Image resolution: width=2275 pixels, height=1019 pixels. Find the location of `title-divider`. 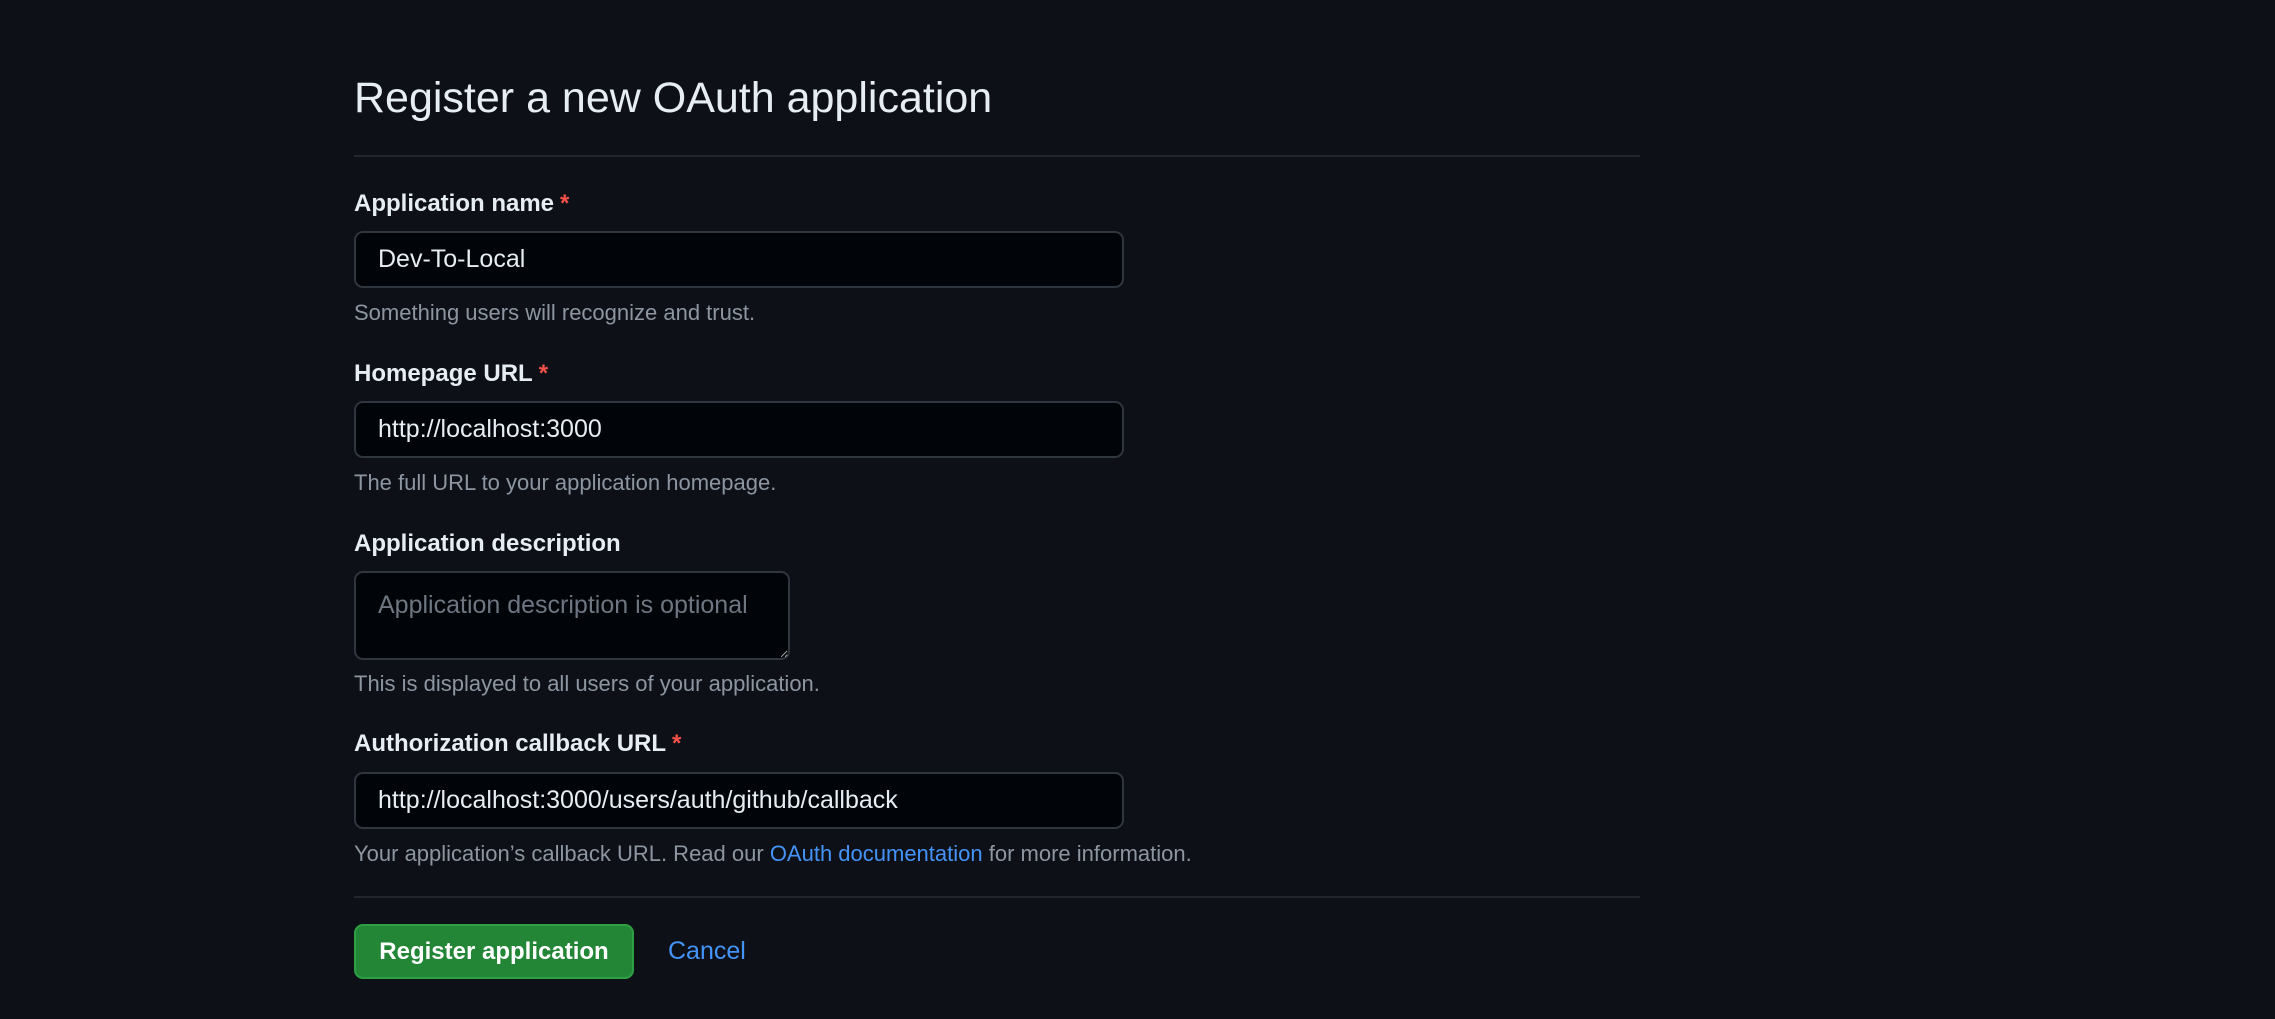

title-divider is located at coordinates (997, 156).